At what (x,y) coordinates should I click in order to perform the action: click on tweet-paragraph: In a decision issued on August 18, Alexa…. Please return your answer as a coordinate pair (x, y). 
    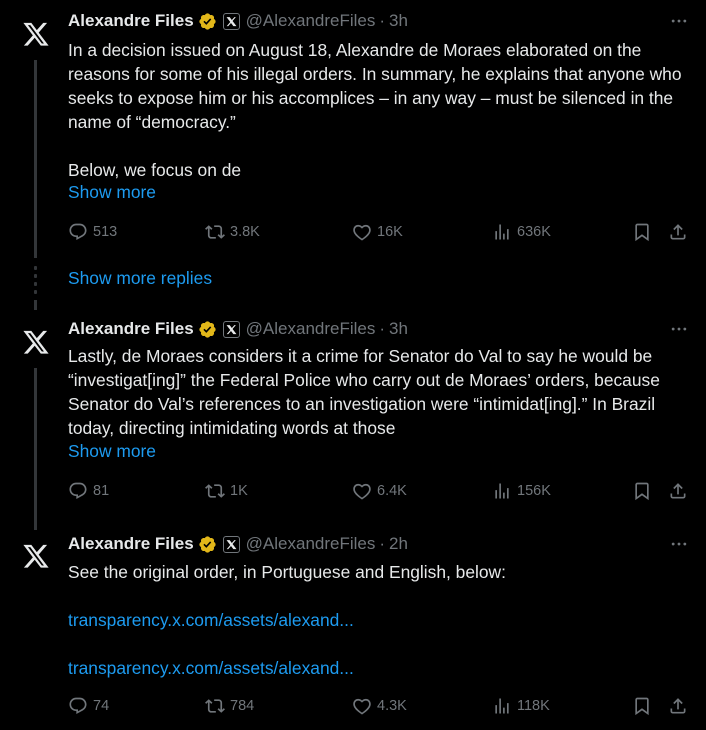
    Looking at the image, I should click on (375, 86).